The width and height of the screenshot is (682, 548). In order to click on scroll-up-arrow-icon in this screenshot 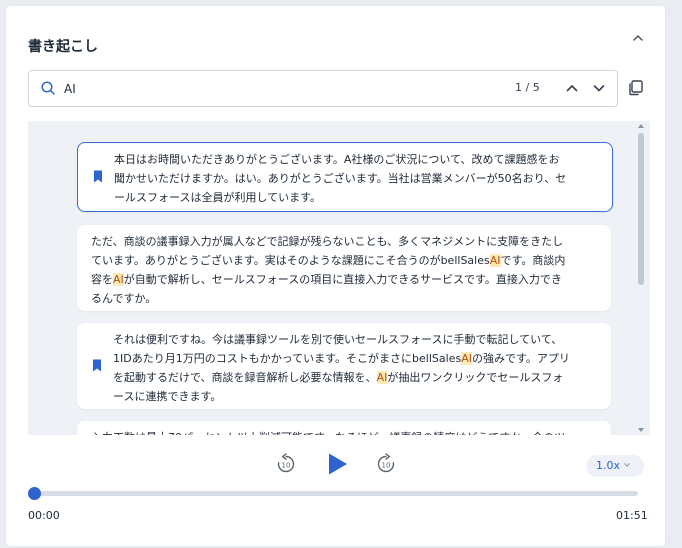, I will do `click(641, 126)`.